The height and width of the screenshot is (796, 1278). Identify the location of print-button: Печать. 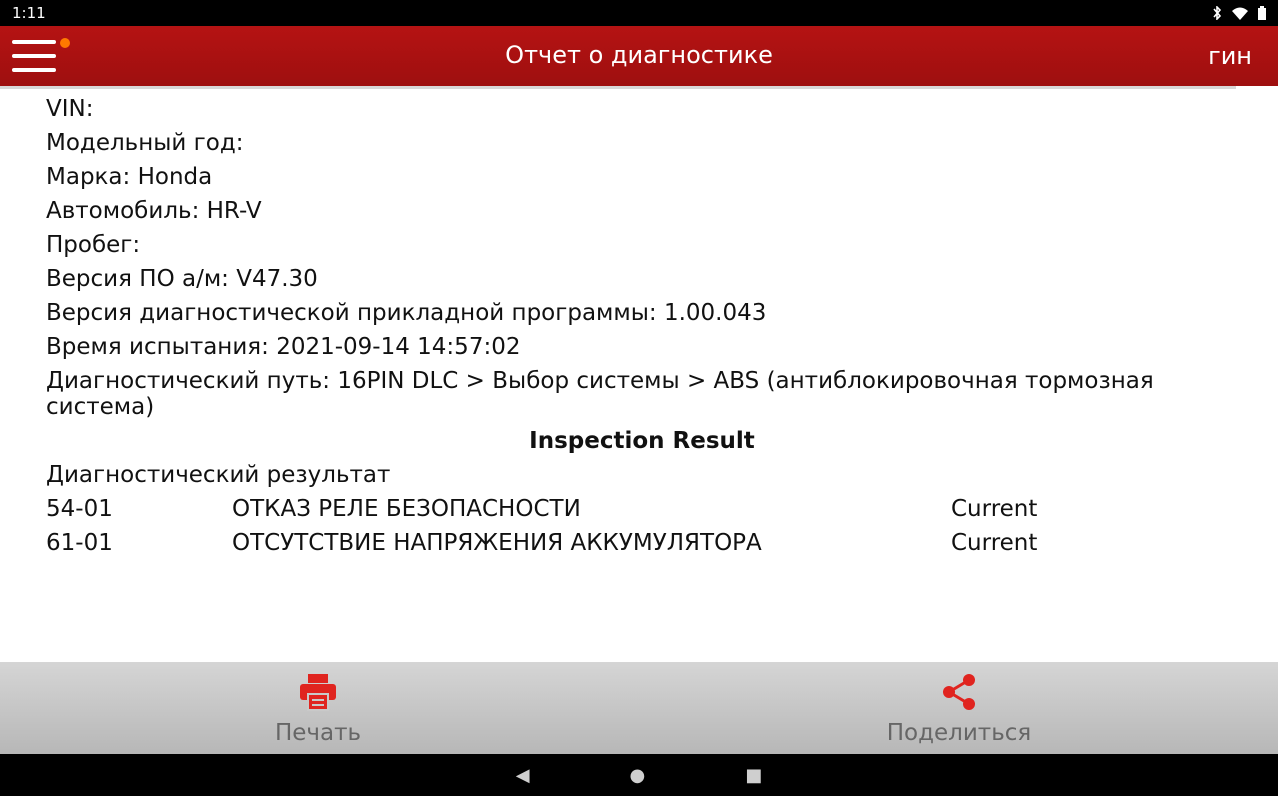
(318, 708).